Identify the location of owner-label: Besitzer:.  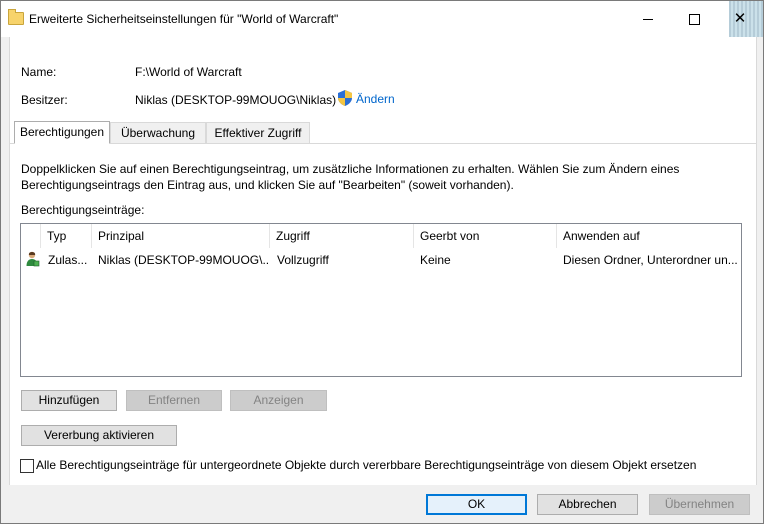
(44, 100).